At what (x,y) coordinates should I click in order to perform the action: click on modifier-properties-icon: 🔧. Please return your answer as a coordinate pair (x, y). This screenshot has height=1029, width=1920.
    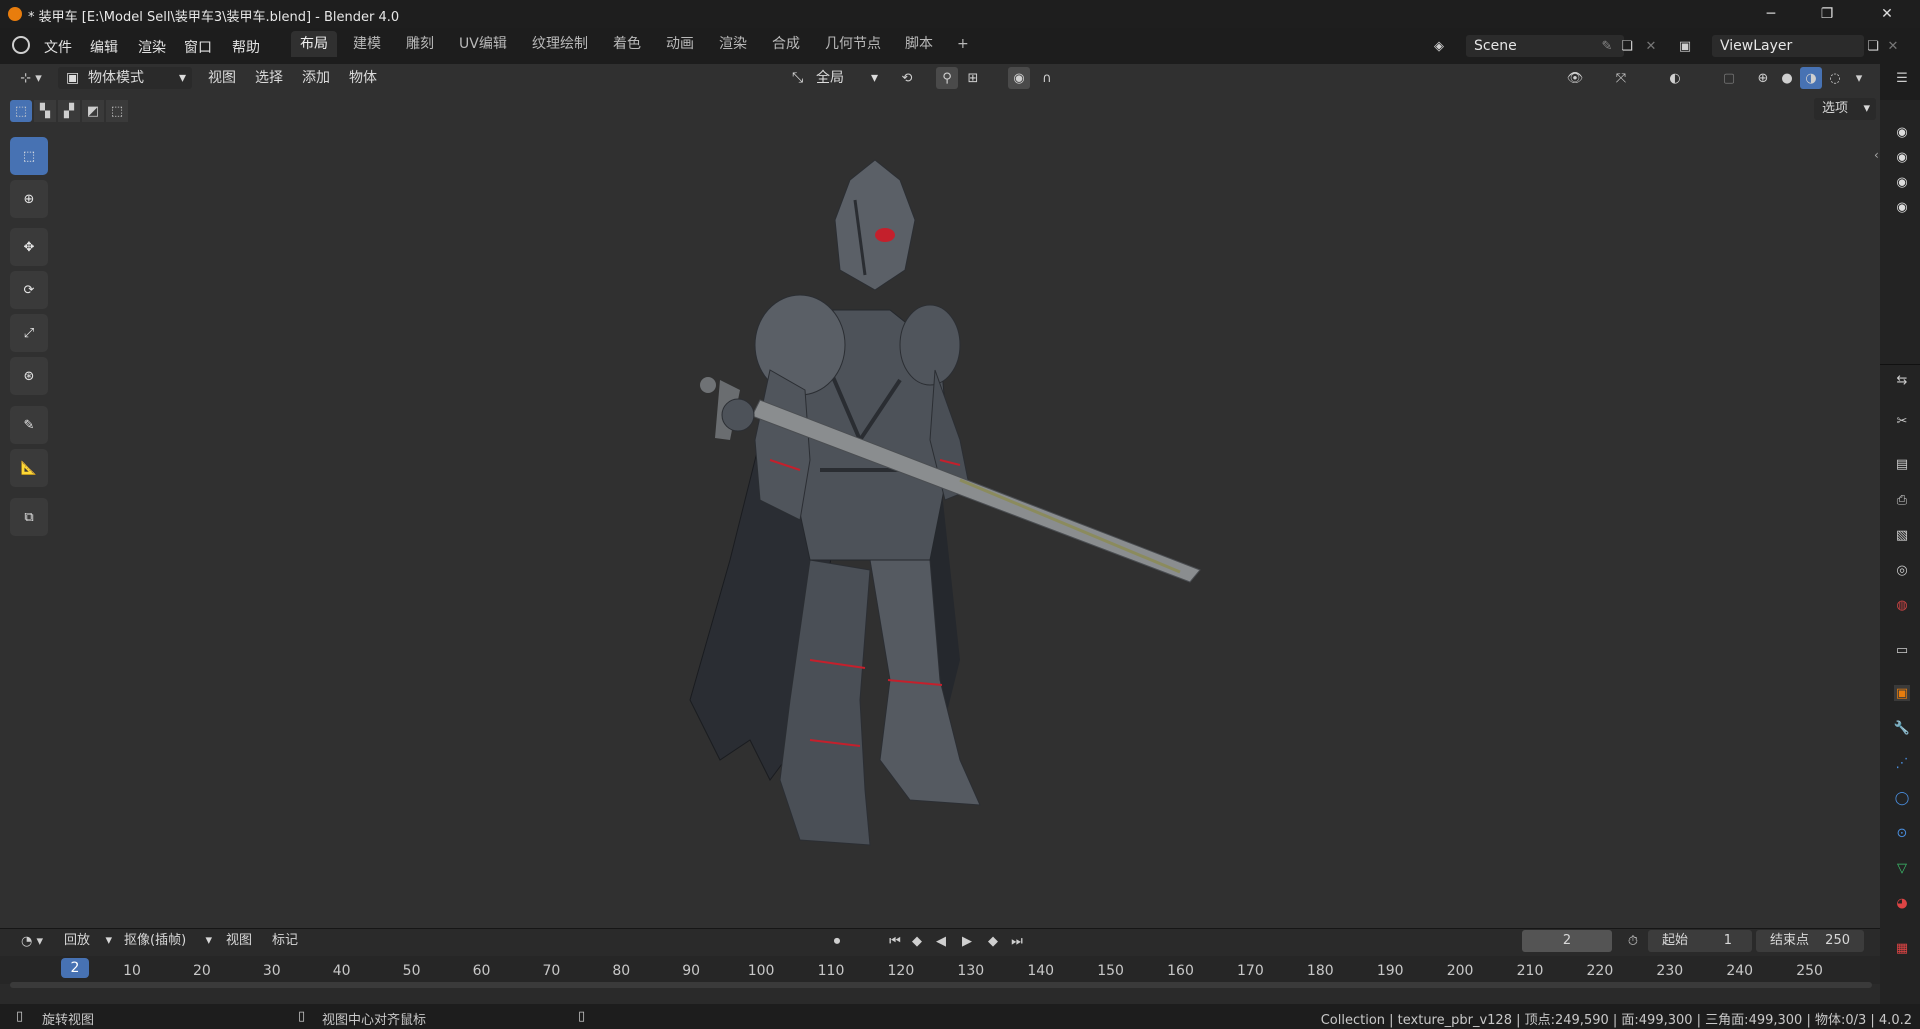
    Looking at the image, I should click on (1902, 728).